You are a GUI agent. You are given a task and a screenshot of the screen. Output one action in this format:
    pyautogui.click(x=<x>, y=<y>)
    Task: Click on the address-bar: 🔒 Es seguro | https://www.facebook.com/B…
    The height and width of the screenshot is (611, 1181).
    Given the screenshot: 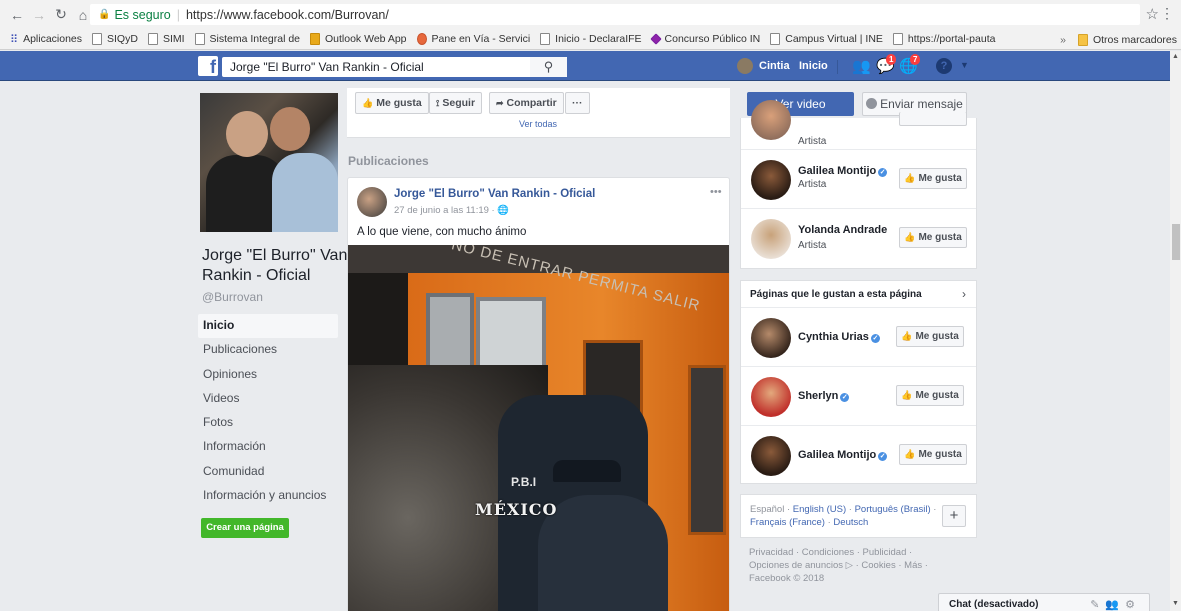 What is the action you would take?
    pyautogui.click(x=615, y=14)
    